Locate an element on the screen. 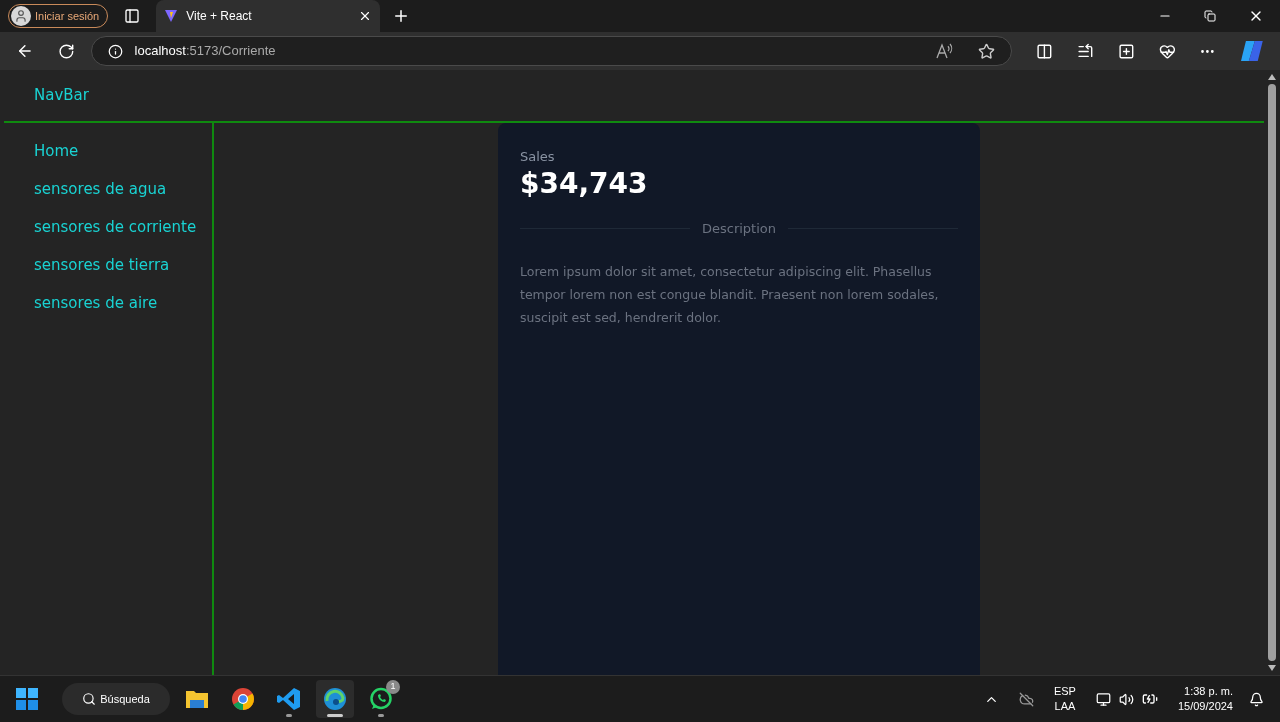  sidebar-link: sensores de corriente is located at coordinates (123, 227).